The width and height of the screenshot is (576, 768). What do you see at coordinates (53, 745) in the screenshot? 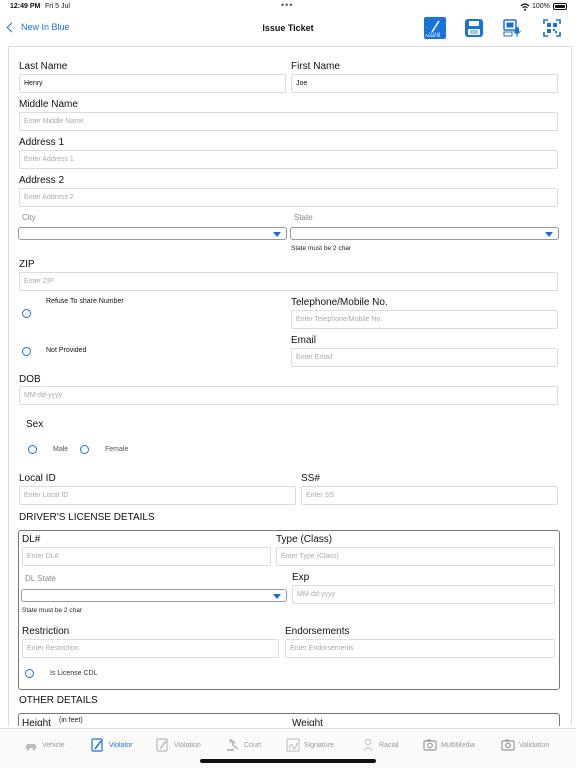
I see `tab-label: Vehicle` at bounding box center [53, 745].